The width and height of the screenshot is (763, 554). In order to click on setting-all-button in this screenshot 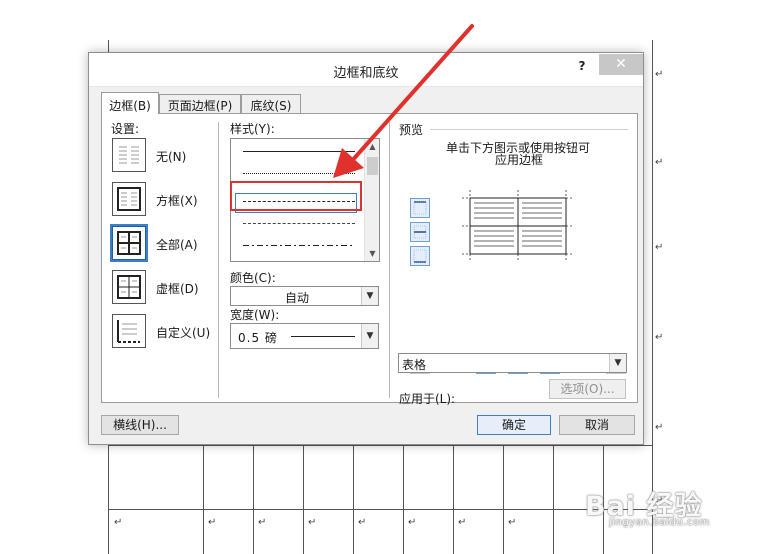, I will do `click(129, 243)`.